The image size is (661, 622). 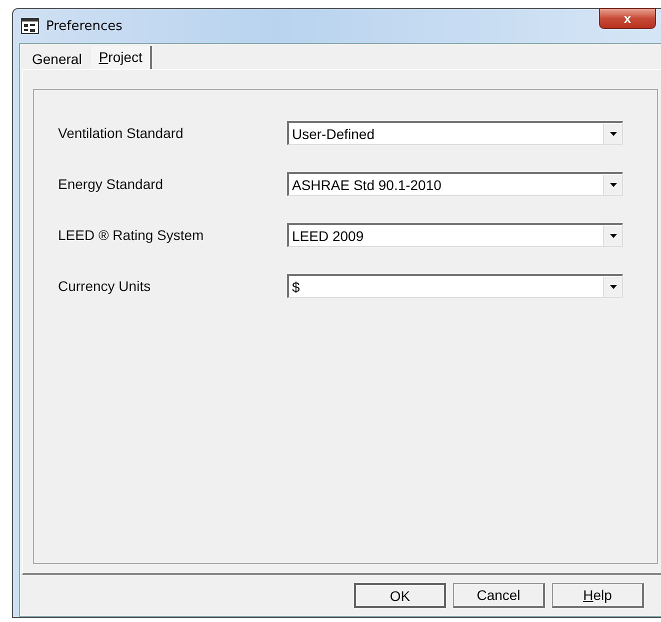 I want to click on dropdown: User-Defined, so click(x=455, y=133).